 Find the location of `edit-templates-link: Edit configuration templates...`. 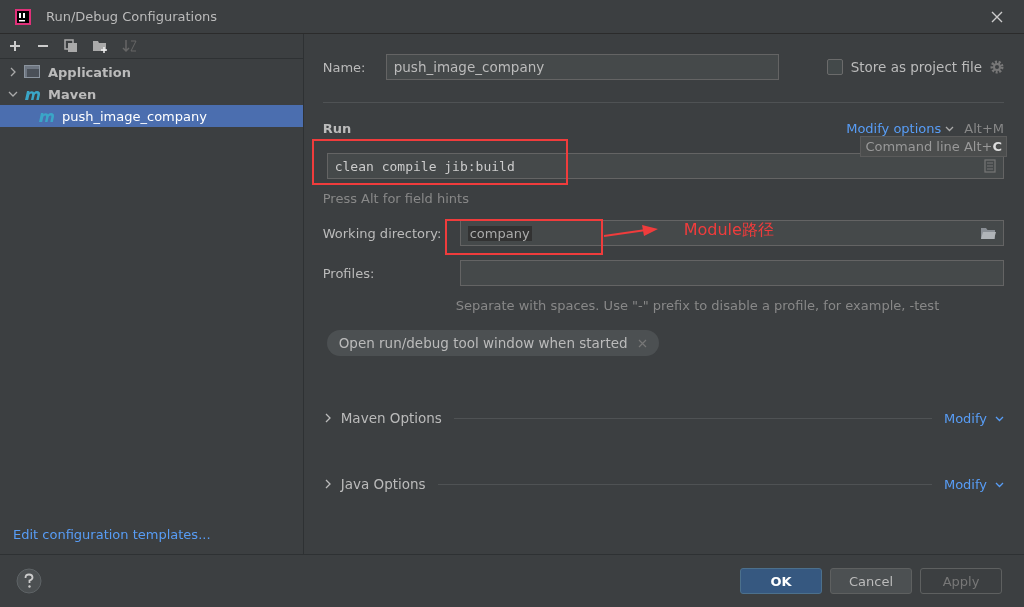

edit-templates-link: Edit configuration templates... is located at coordinates (151, 540).